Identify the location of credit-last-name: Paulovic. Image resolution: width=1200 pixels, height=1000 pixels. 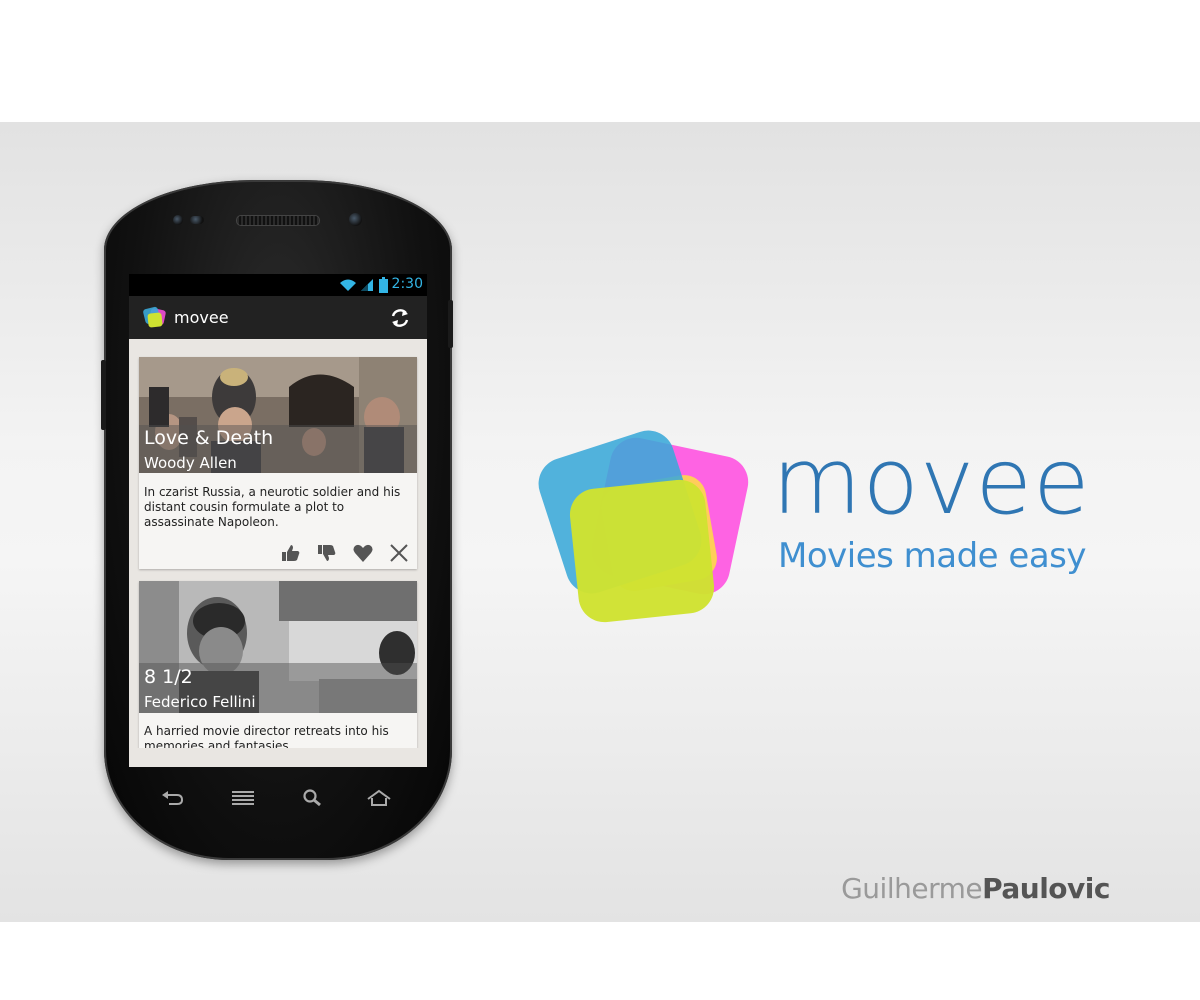
(1046, 888).